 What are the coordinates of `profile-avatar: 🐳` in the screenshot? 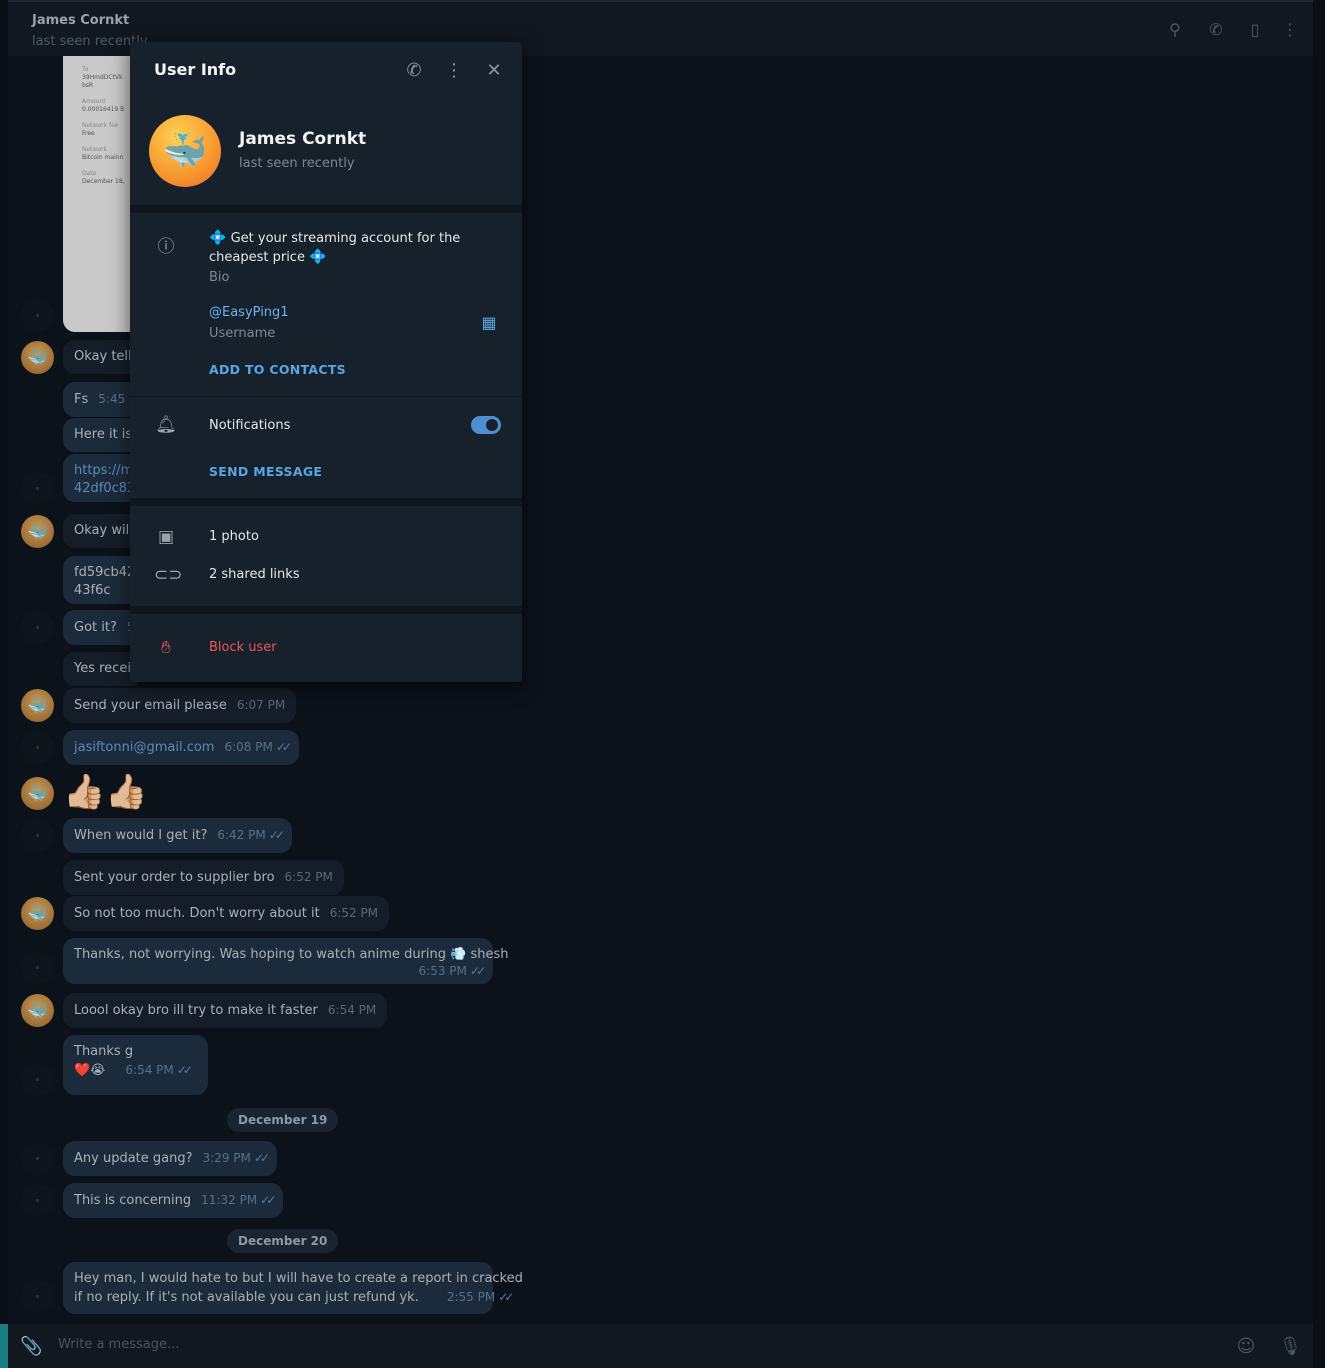 It's located at (185, 151).